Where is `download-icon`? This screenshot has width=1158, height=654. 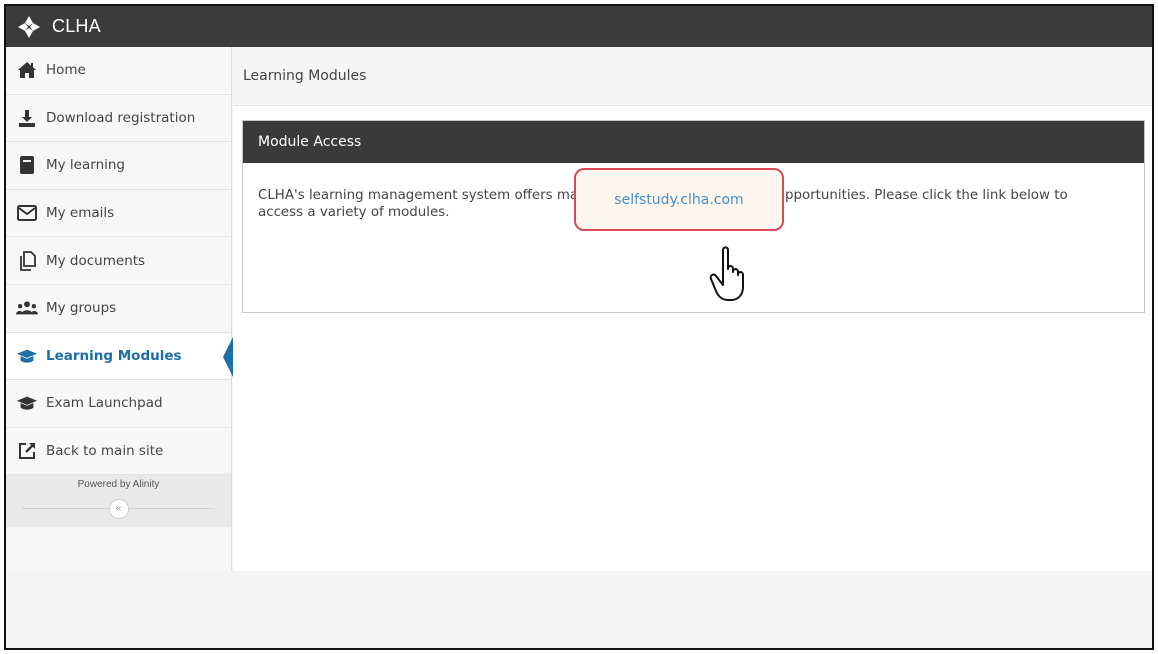
download-icon is located at coordinates (27, 118).